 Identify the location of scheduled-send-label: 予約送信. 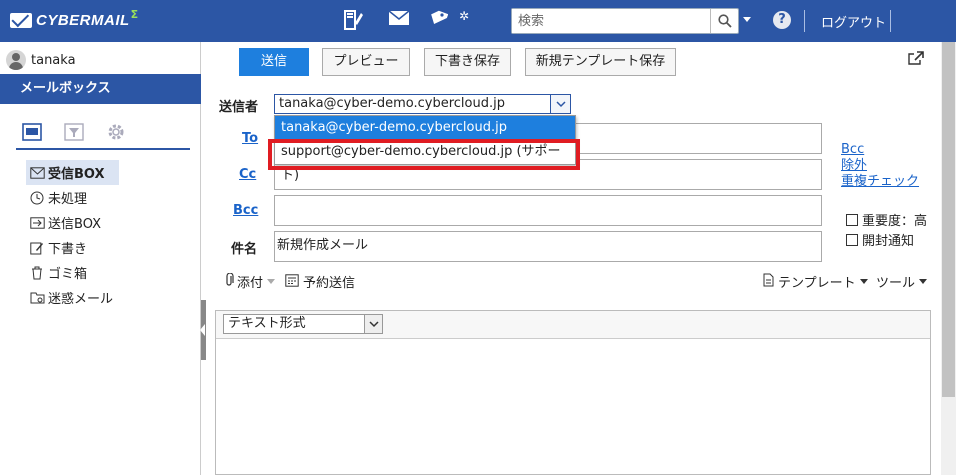
(329, 283).